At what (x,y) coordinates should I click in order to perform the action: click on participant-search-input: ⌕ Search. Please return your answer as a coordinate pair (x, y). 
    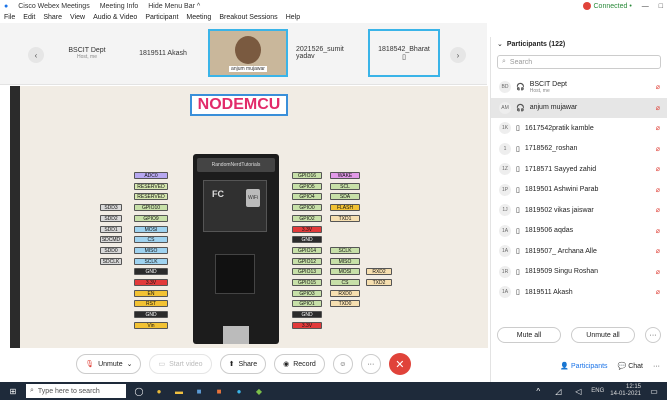
    Looking at the image, I should click on (579, 62).